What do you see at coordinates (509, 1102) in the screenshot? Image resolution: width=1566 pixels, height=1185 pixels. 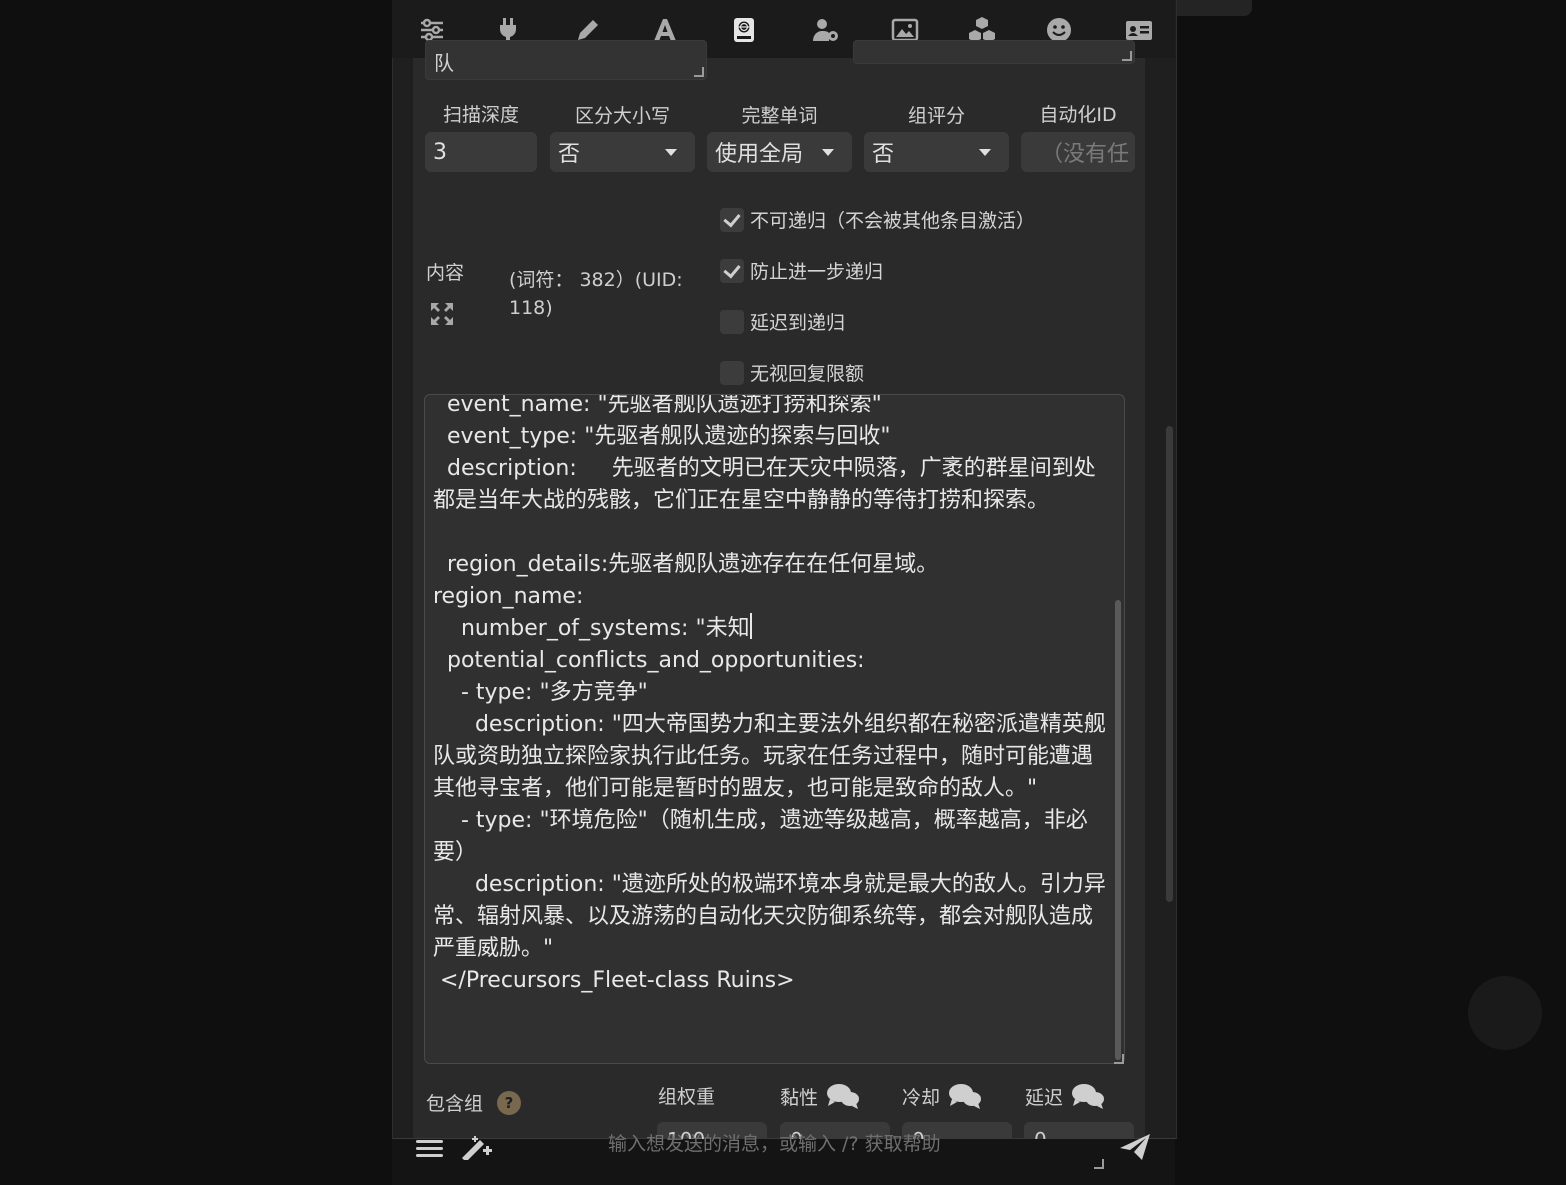 I see `help-icon: ?` at bounding box center [509, 1102].